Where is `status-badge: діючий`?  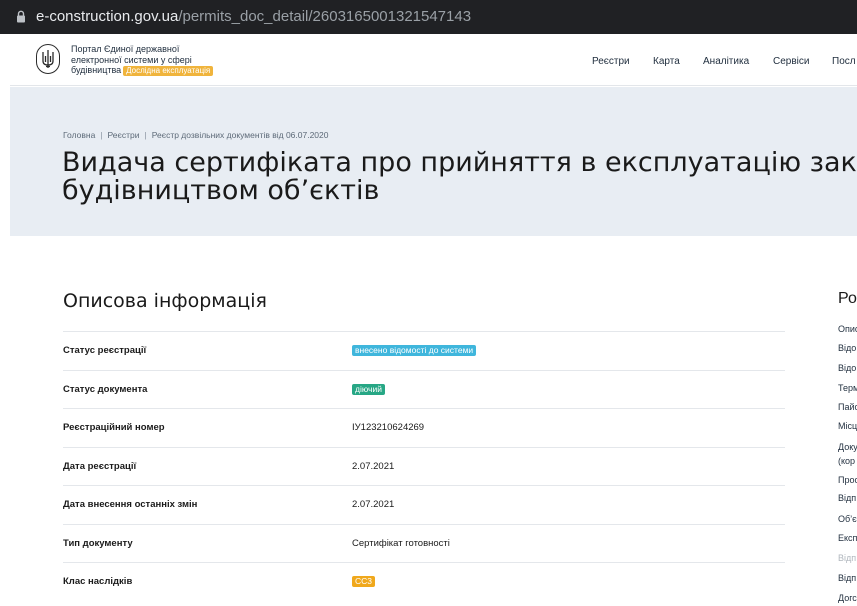 status-badge: діючий is located at coordinates (368, 389).